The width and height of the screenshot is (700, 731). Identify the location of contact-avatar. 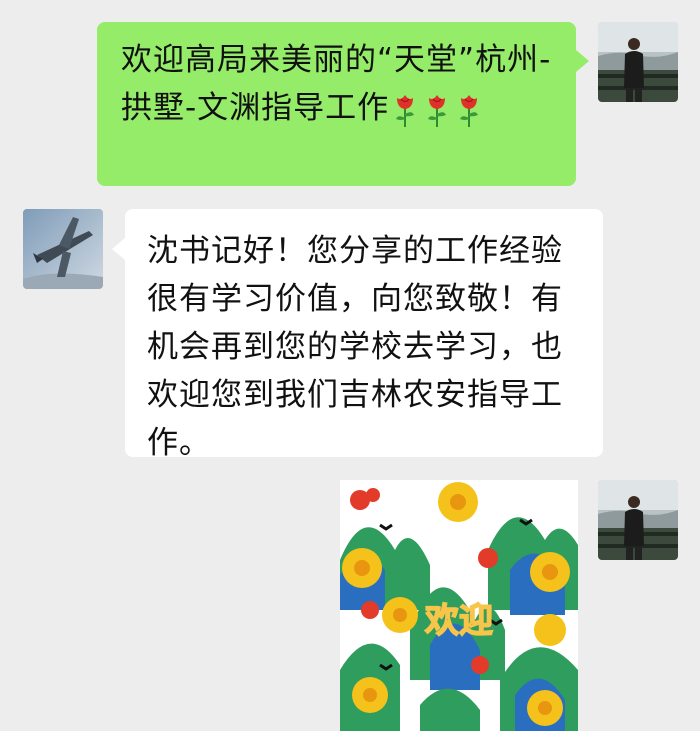
(63, 249).